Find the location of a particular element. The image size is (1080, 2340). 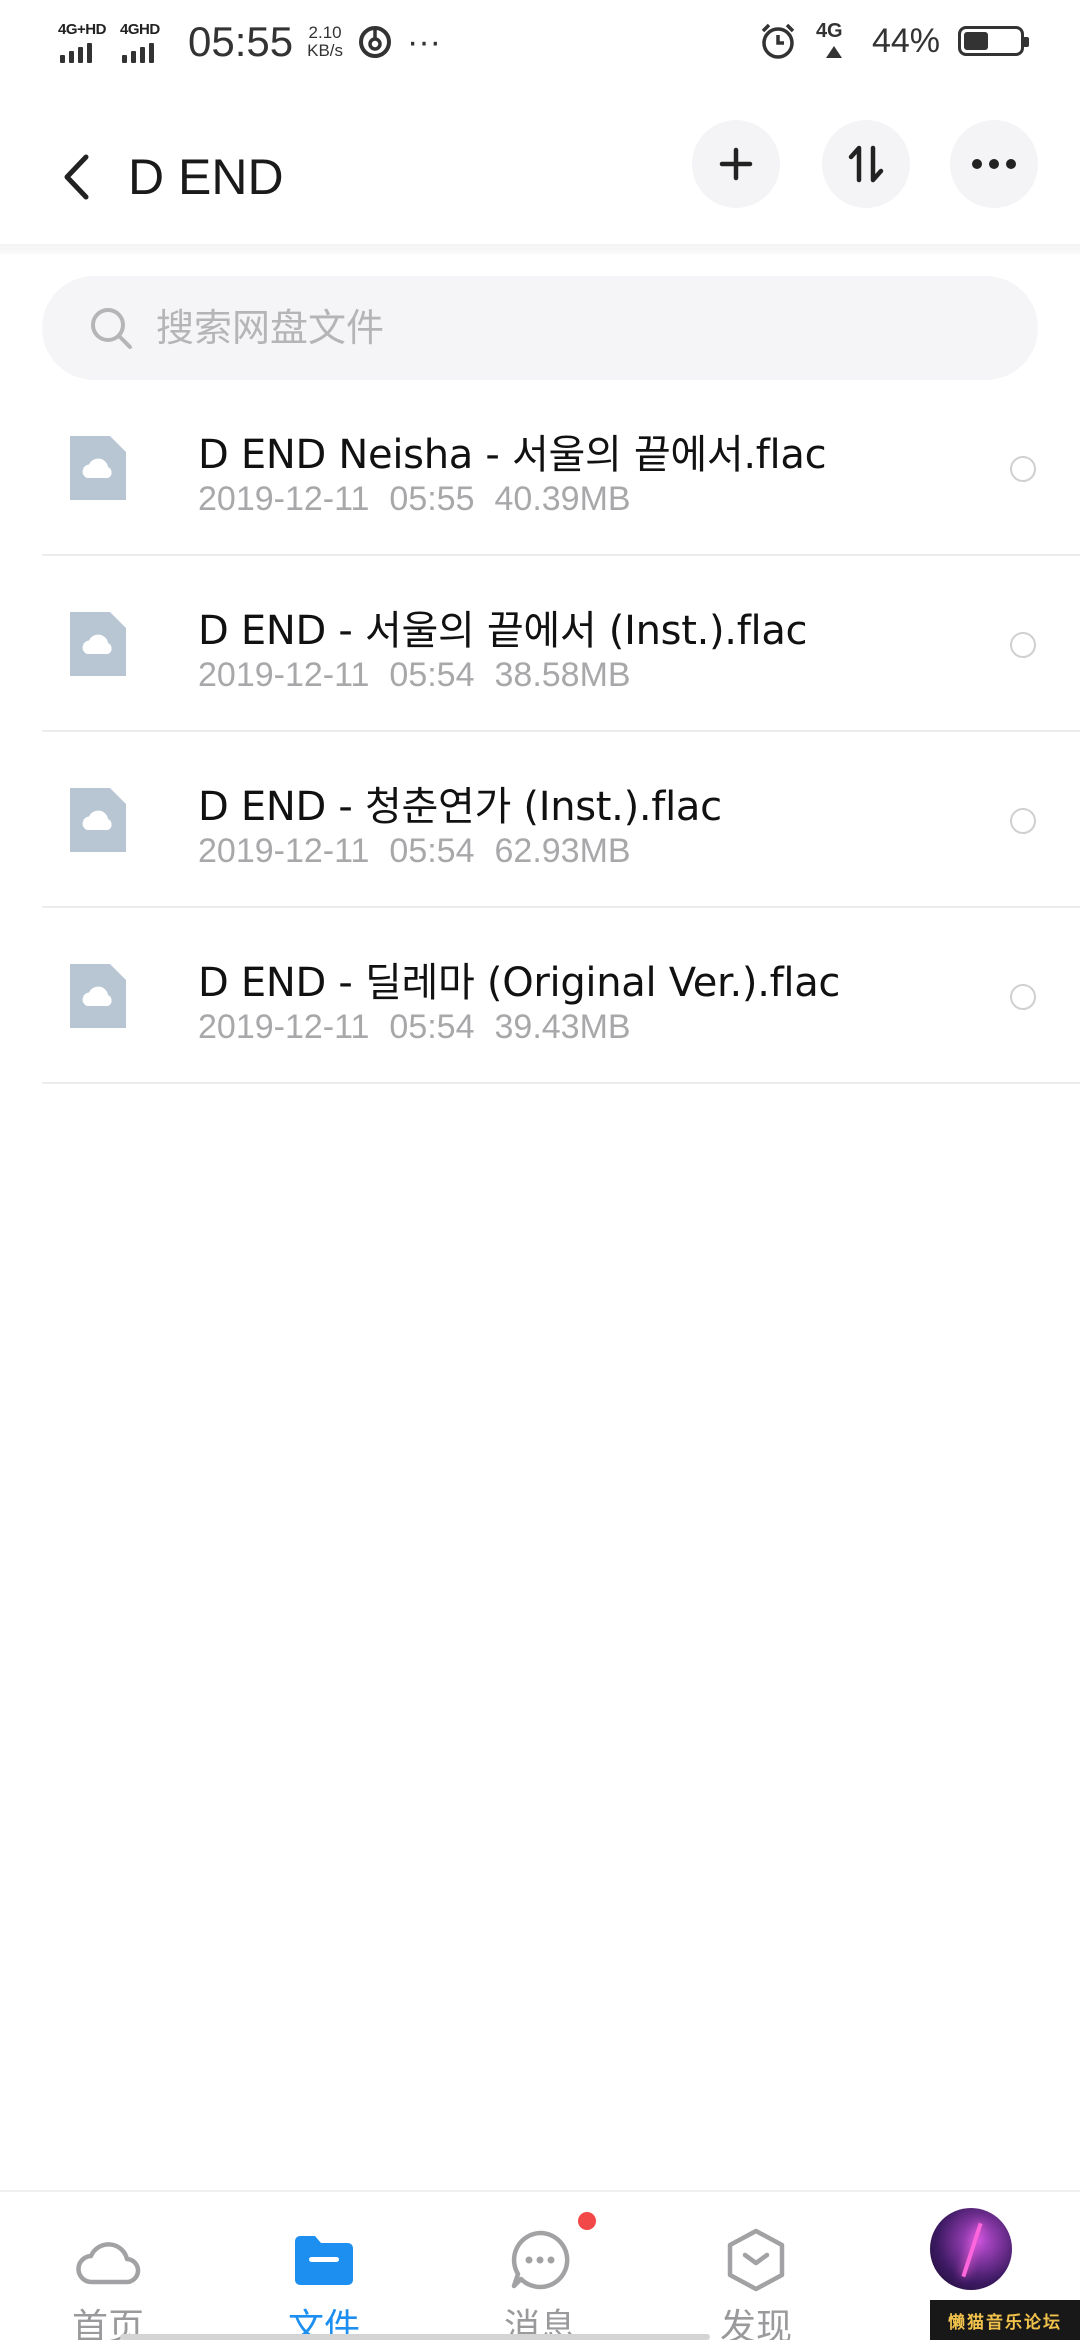

bottom-nav: 首页 文件 消息 发现 is located at coordinates (540, 2265).